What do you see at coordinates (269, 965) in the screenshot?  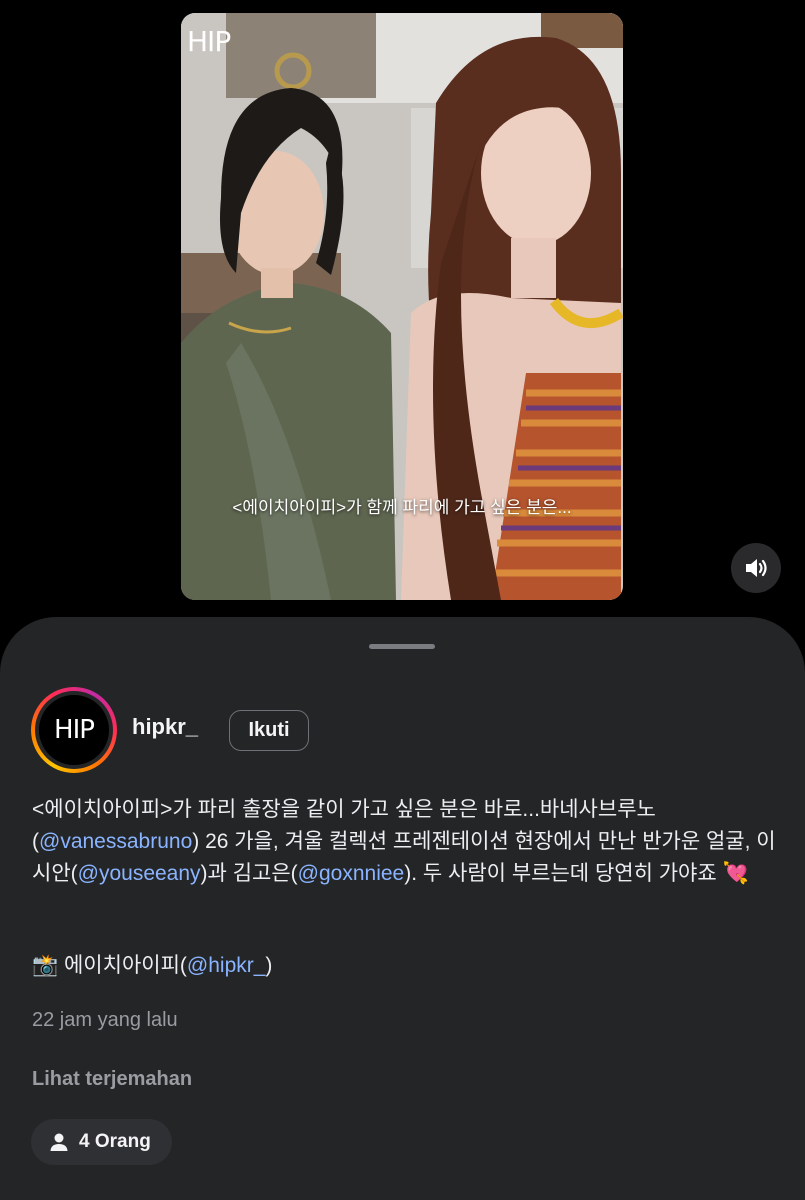 I see `credit-text: )` at bounding box center [269, 965].